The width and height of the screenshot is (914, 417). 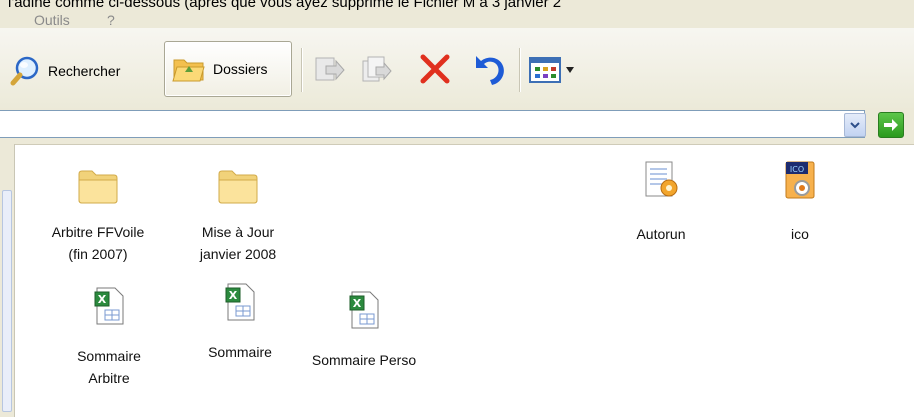 What do you see at coordinates (7, 301) in the screenshot?
I see `left-pane-scroll` at bounding box center [7, 301].